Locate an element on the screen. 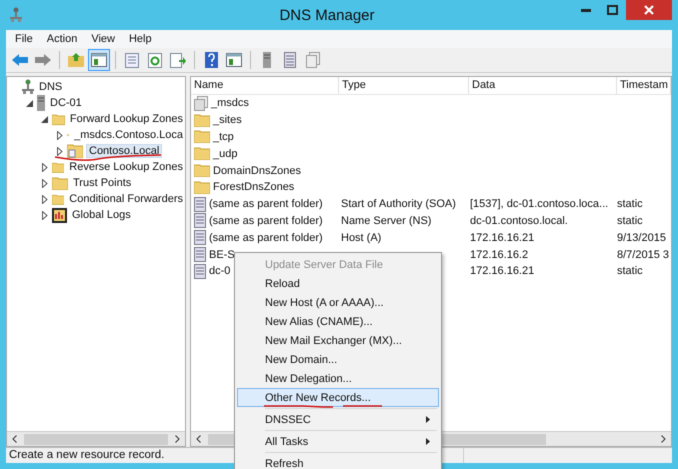 The image size is (678, 469). table-cell: Host (A) is located at coordinates (361, 238).